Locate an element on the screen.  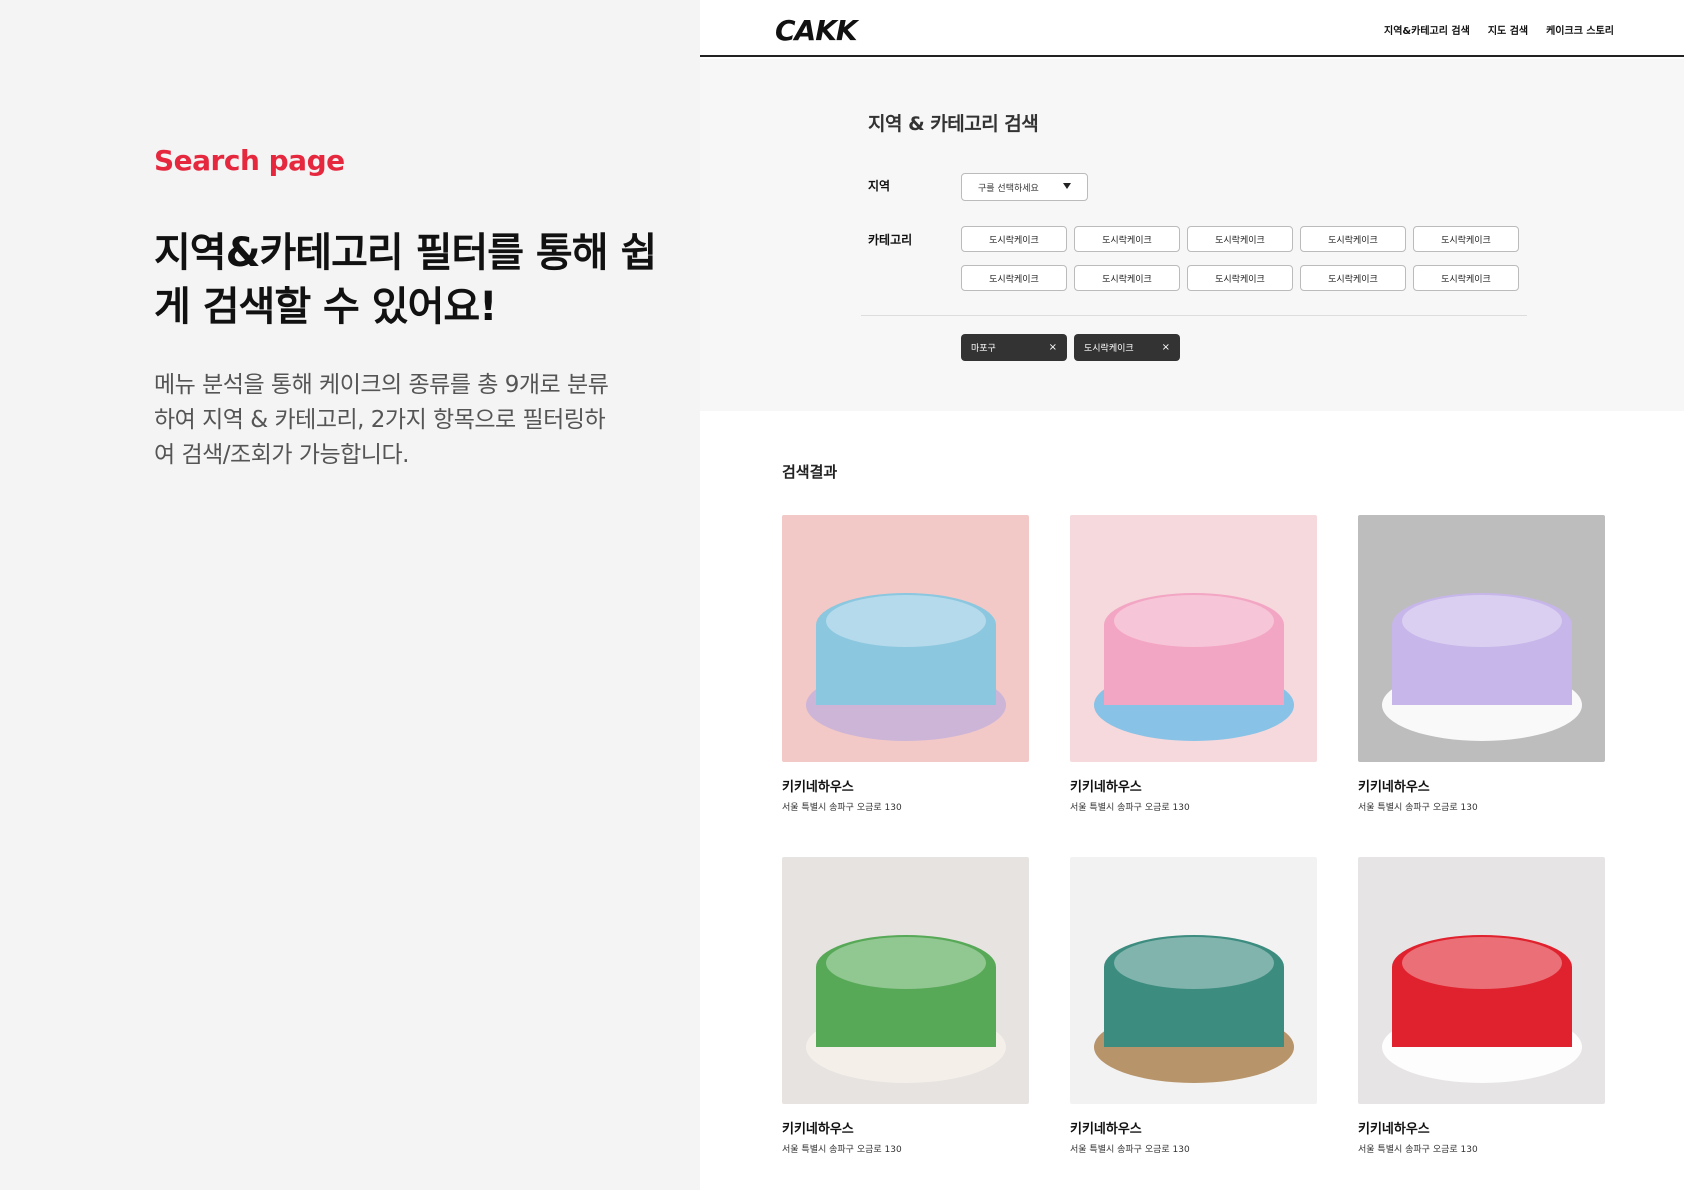
region-select: 구를 선택하세요 is located at coordinates (1024, 187).